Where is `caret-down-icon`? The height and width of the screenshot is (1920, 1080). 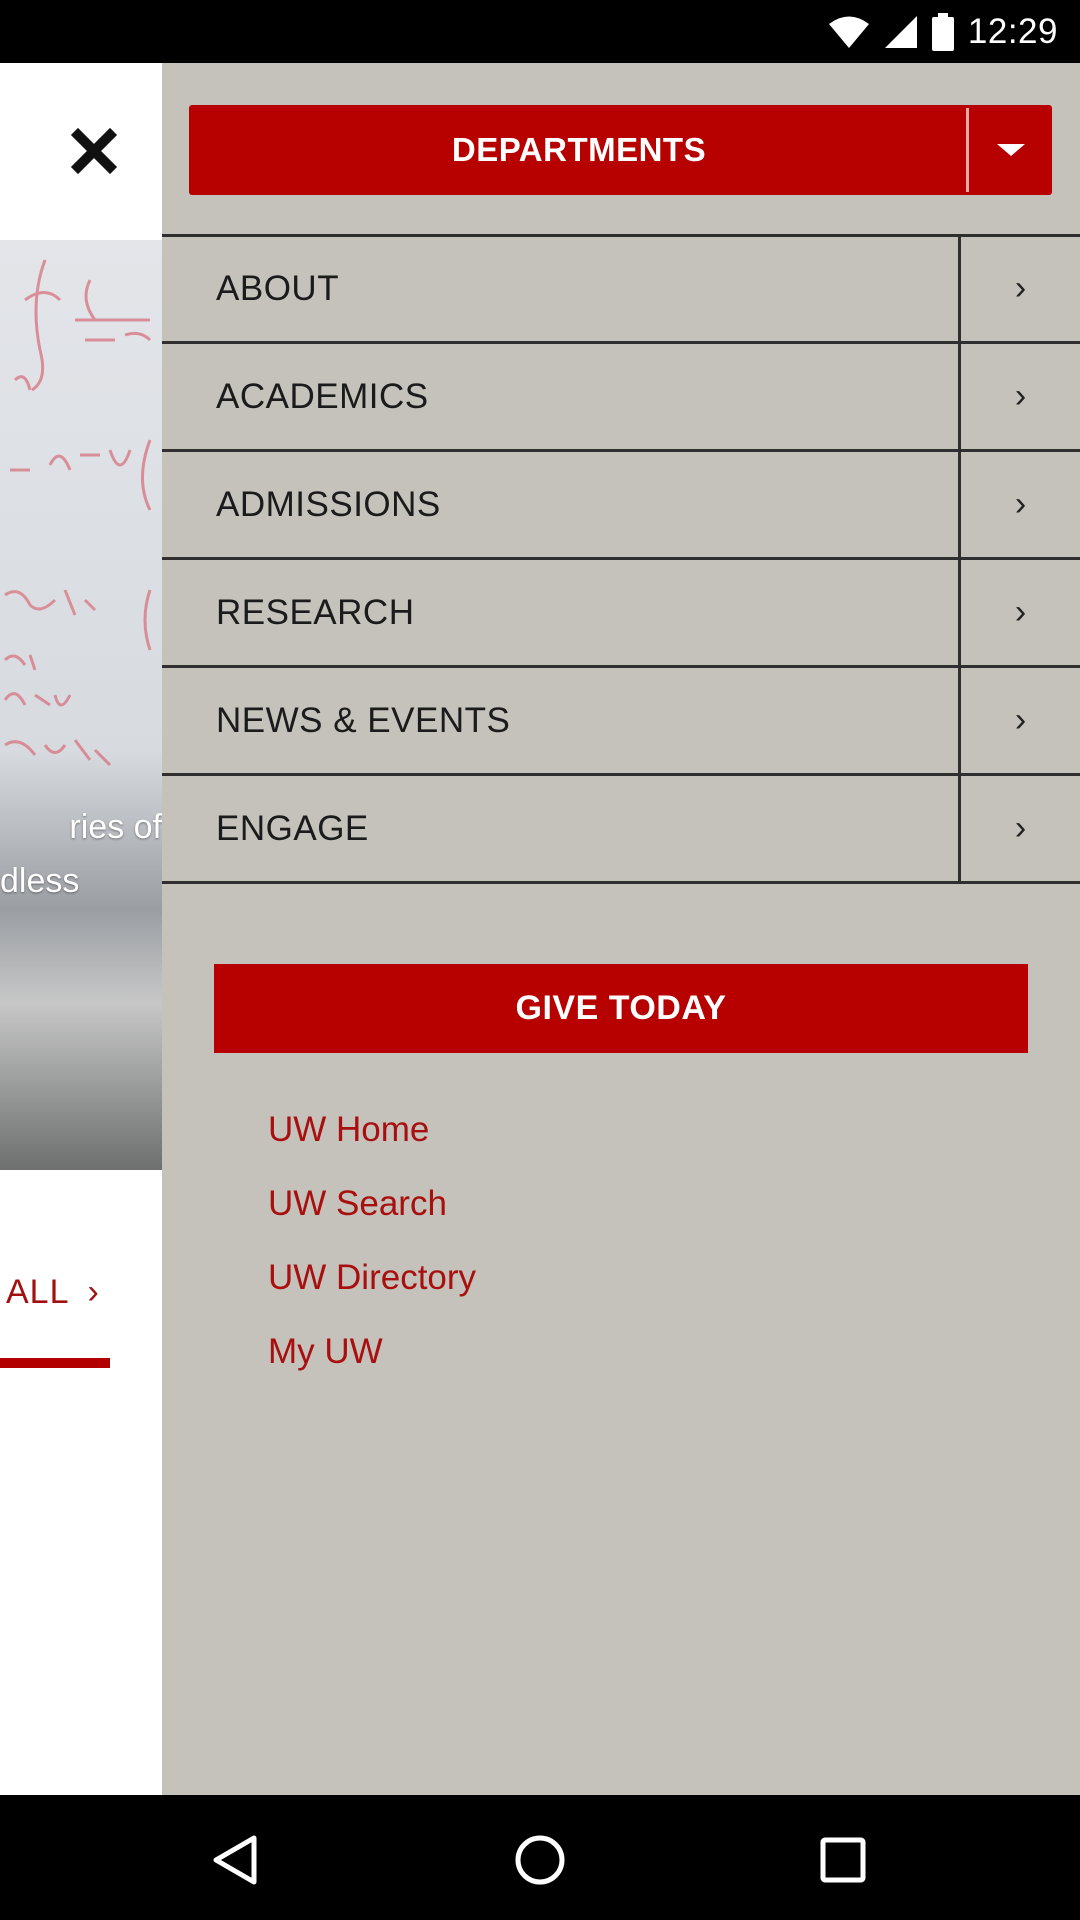 caret-down-icon is located at coordinates (1010, 150).